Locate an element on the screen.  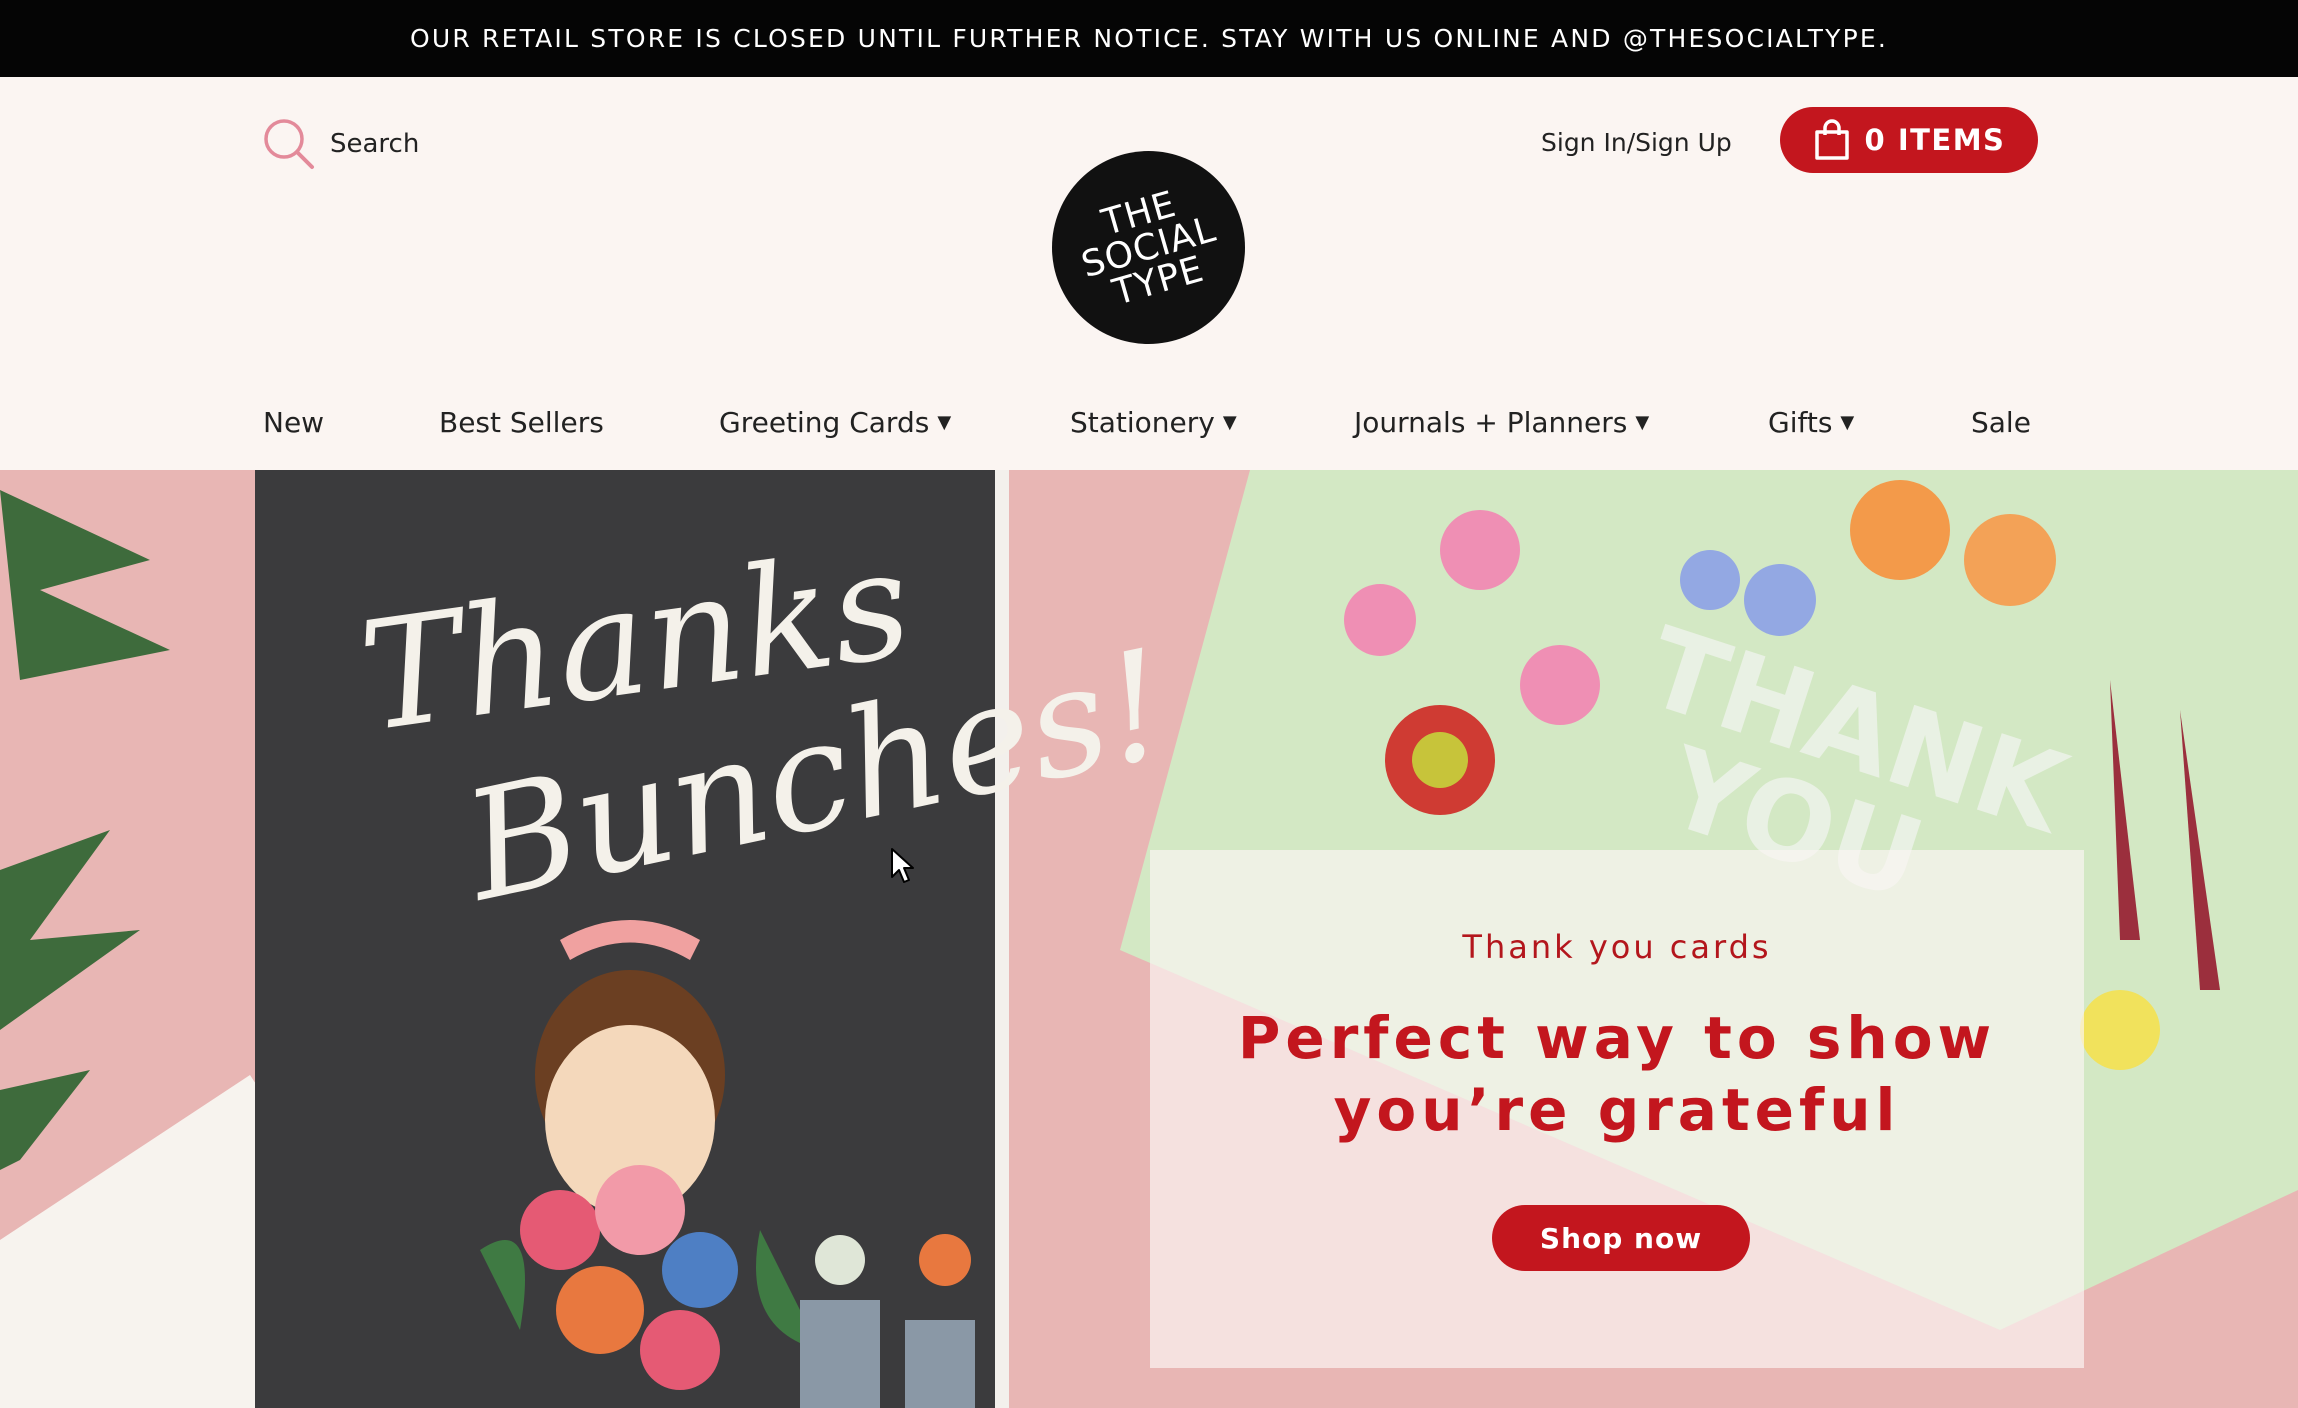
shop-now-button: Shop now is located at coordinates (1621, 1238).